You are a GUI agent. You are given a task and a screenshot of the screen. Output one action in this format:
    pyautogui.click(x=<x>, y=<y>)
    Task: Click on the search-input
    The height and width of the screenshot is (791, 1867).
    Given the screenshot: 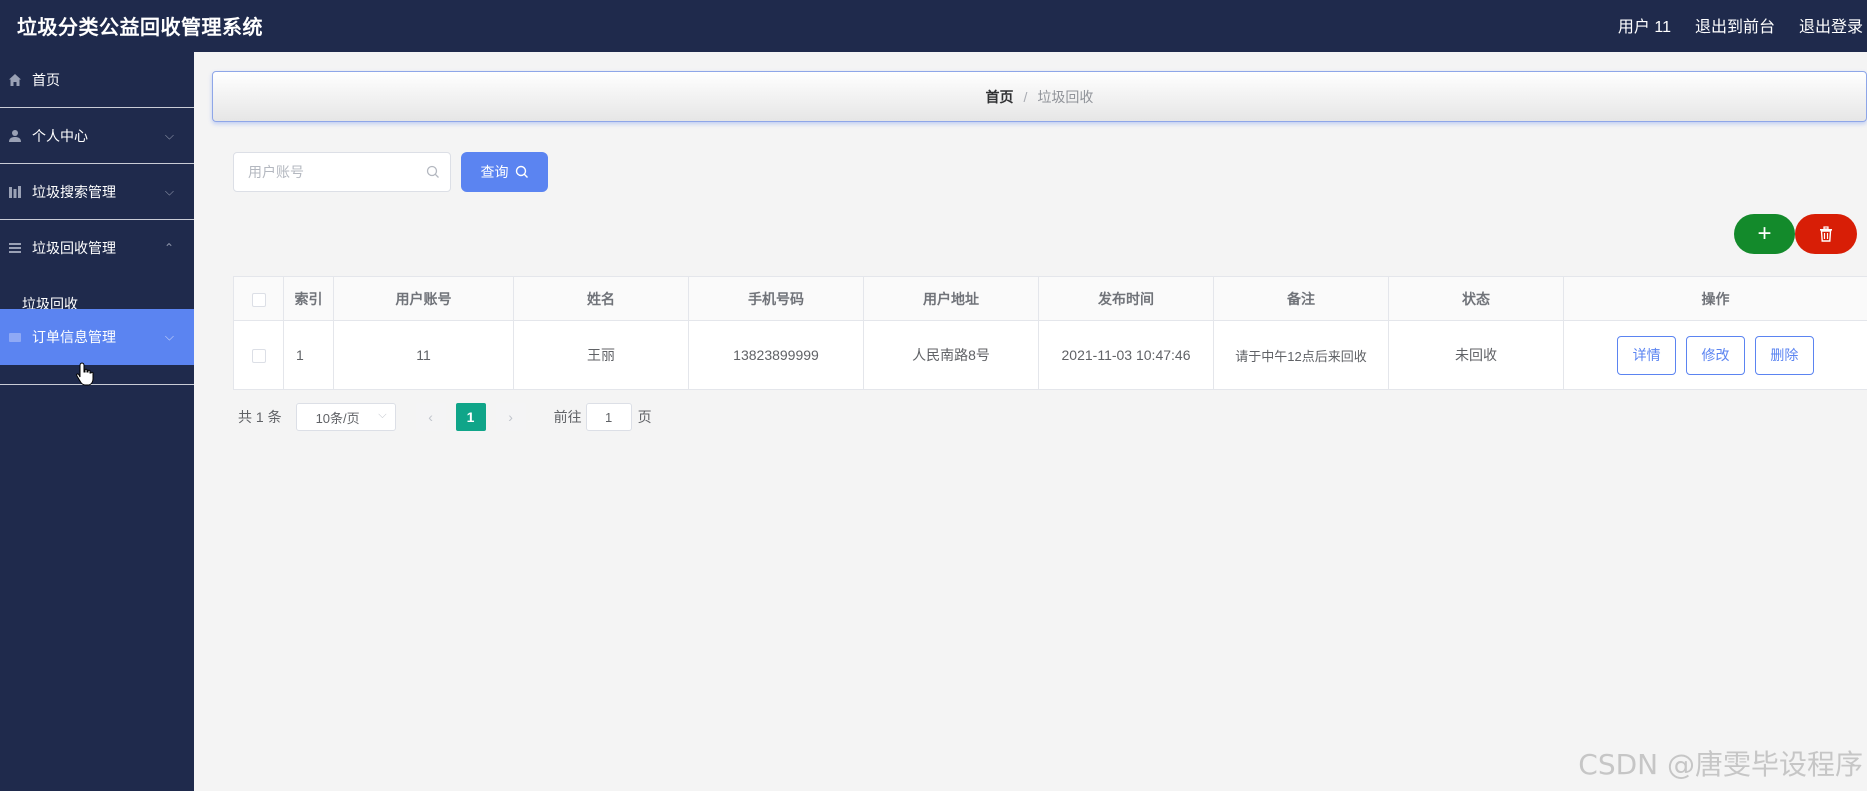 What is the action you would take?
    pyautogui.click(x=324, y=172)
    